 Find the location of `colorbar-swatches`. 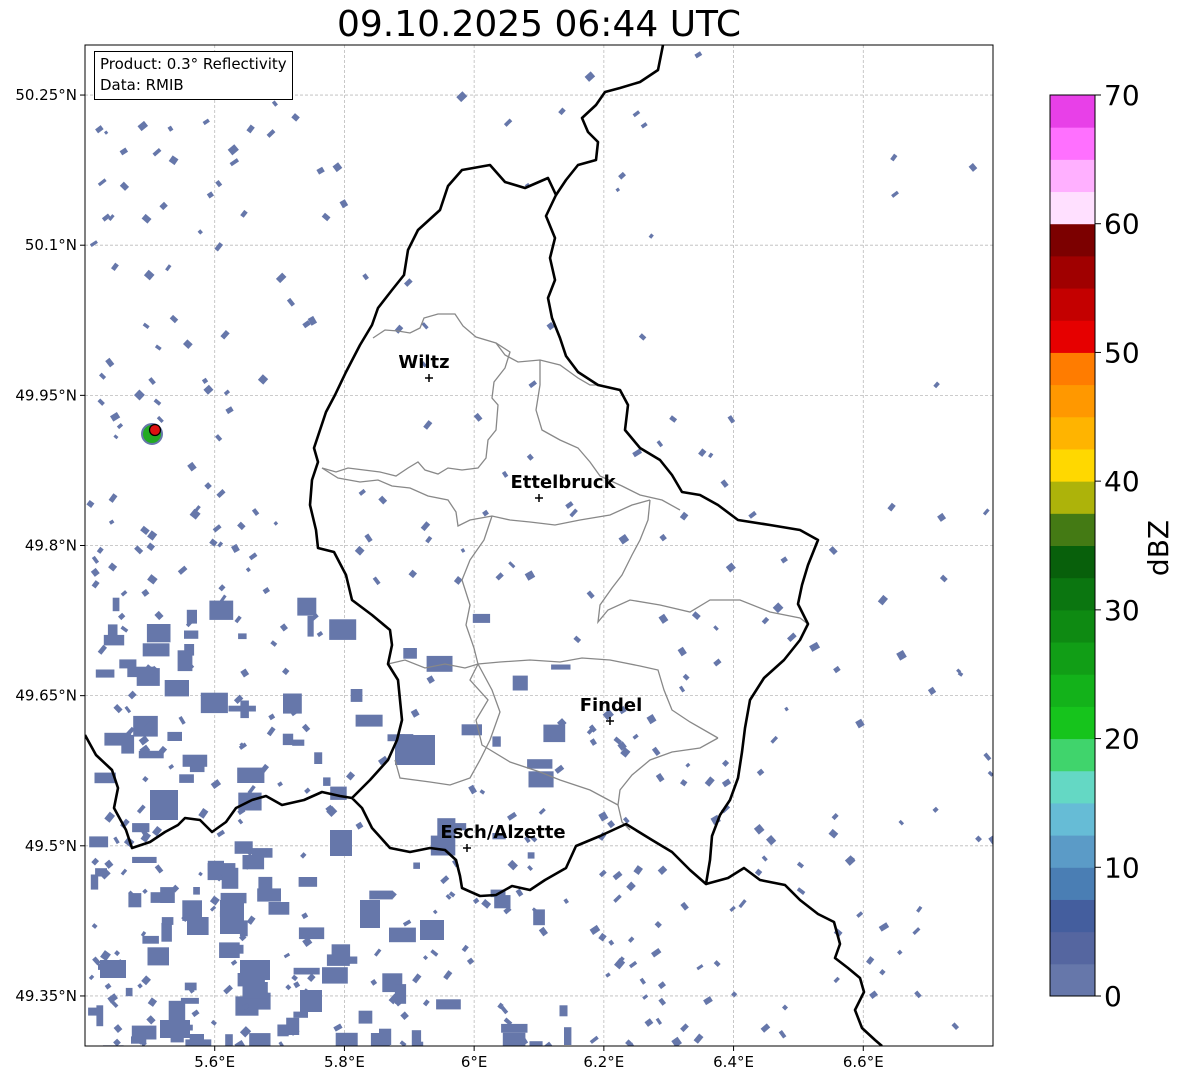

colorbar-swatches is located at coordinates (1072, 546).